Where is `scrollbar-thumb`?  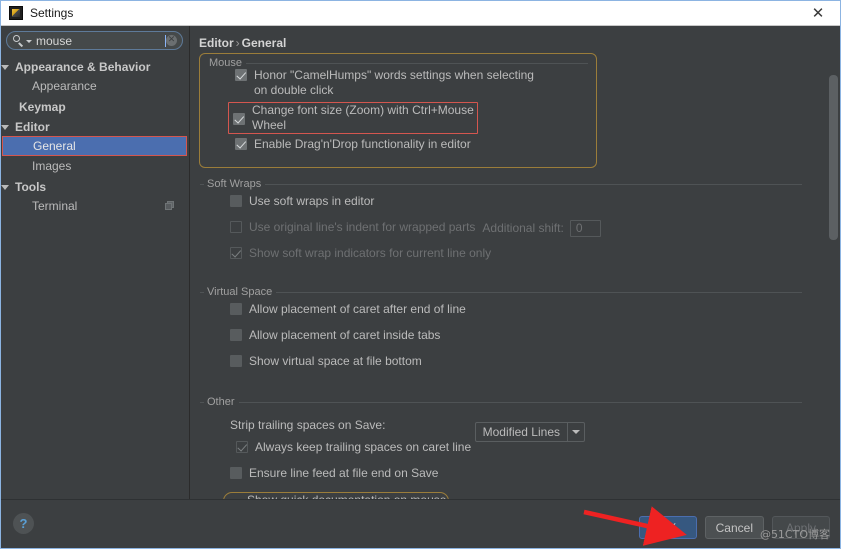 scrollbar-thumb is located at coordinates (833, 157).